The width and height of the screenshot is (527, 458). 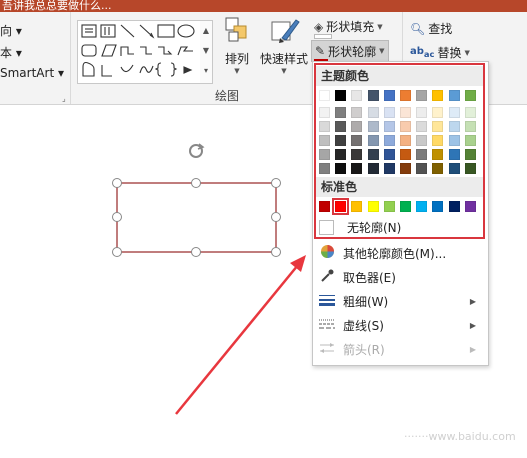 What do you see at coordinates (364, 349) in the screenshot?
I see `arrows-label: 箭头(R)` at bounding box center [364, 349].